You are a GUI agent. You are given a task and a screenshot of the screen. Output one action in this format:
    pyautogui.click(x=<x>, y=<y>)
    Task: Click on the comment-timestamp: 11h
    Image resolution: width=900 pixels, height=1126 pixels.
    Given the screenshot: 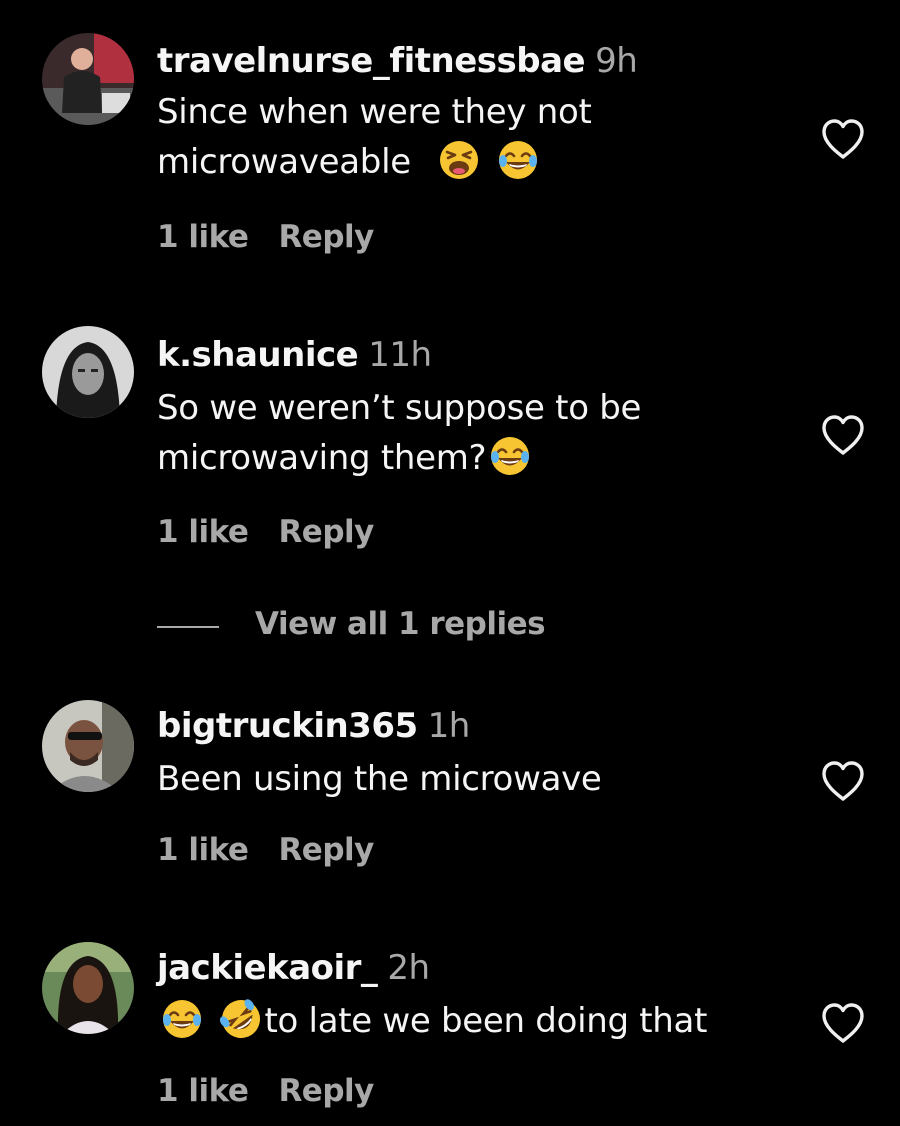 What is the action you would take?
    pyautogui.click(x=400, y=355)
    